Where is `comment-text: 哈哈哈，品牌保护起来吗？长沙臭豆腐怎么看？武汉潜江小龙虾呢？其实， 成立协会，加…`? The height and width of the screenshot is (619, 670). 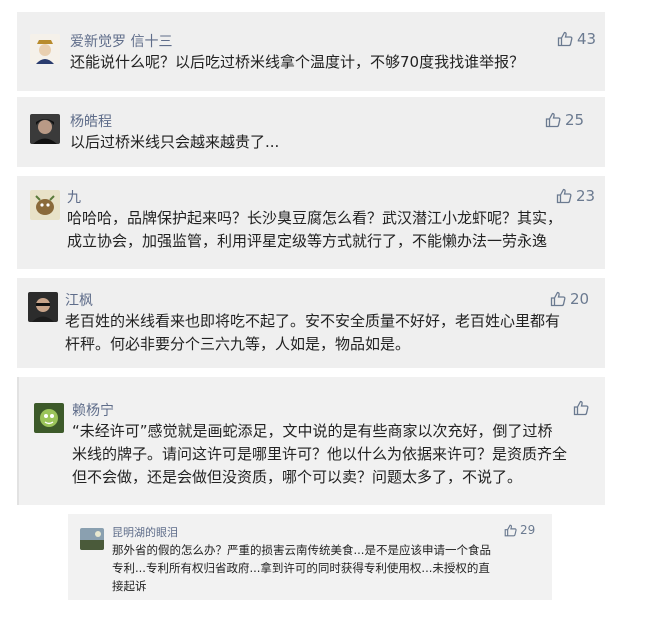
comment-text: 哈哈哈，品牌保护起来吗？长沙臭豆腐怎么看？武汉潜江小龙虾呢？其实， 成立协会，加… is located at coordinates (315, 229).